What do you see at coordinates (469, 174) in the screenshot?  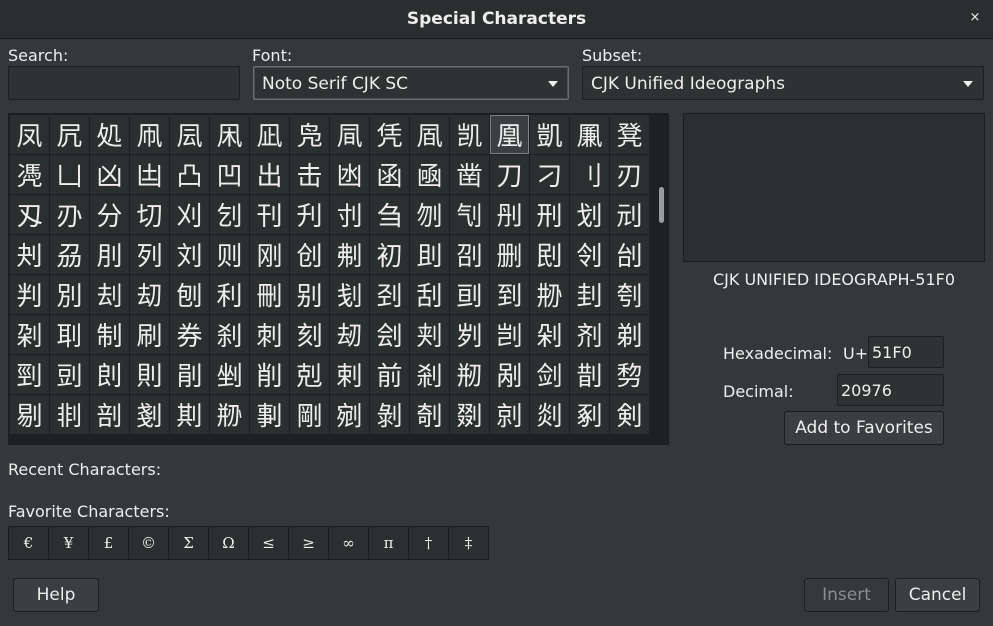 I see `grid-cell: 凿` at bounding box center [469, 174].